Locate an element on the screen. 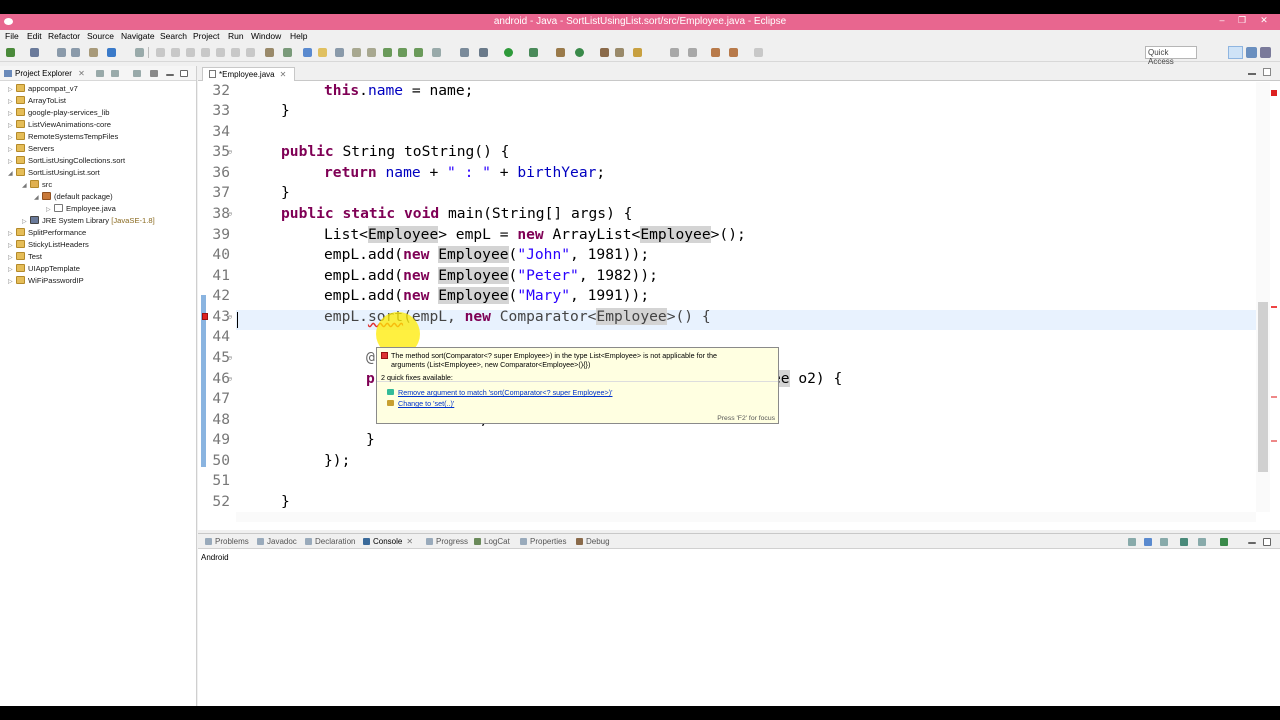  tab-progress: Progress is located at coordinates (447, 541).